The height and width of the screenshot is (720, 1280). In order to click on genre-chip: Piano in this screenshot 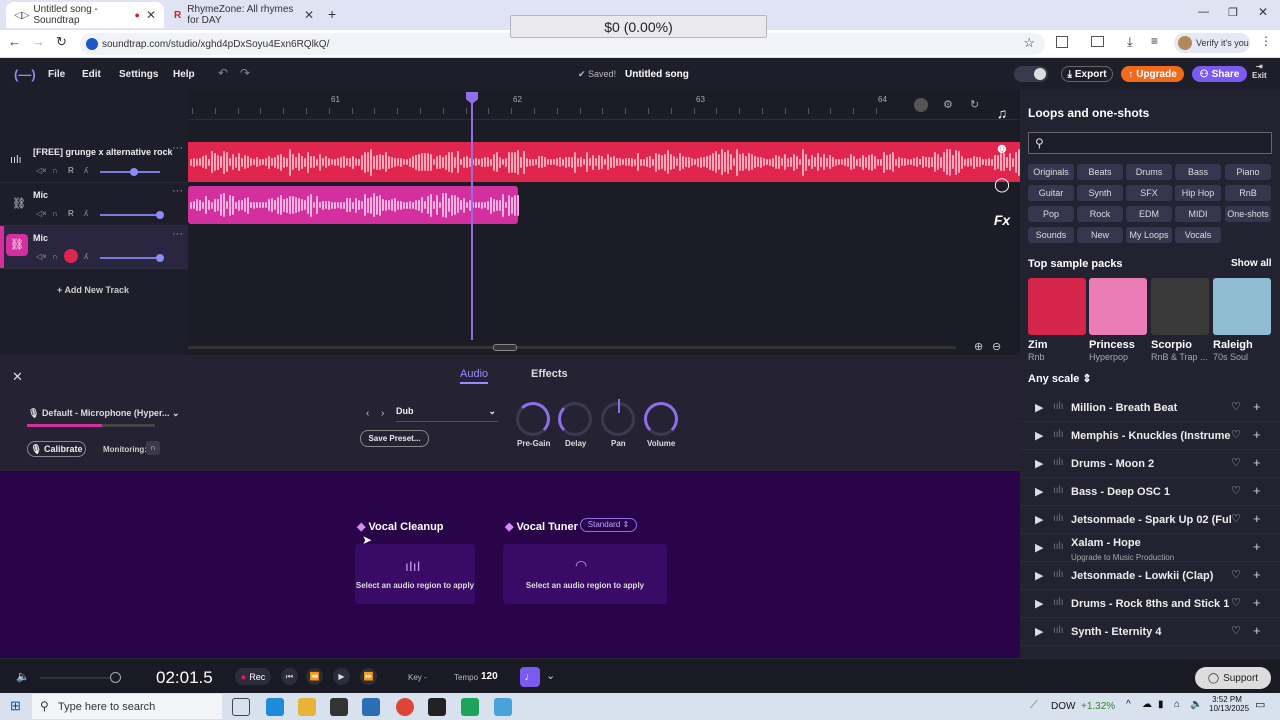, I will do `click(1248, 172)`.